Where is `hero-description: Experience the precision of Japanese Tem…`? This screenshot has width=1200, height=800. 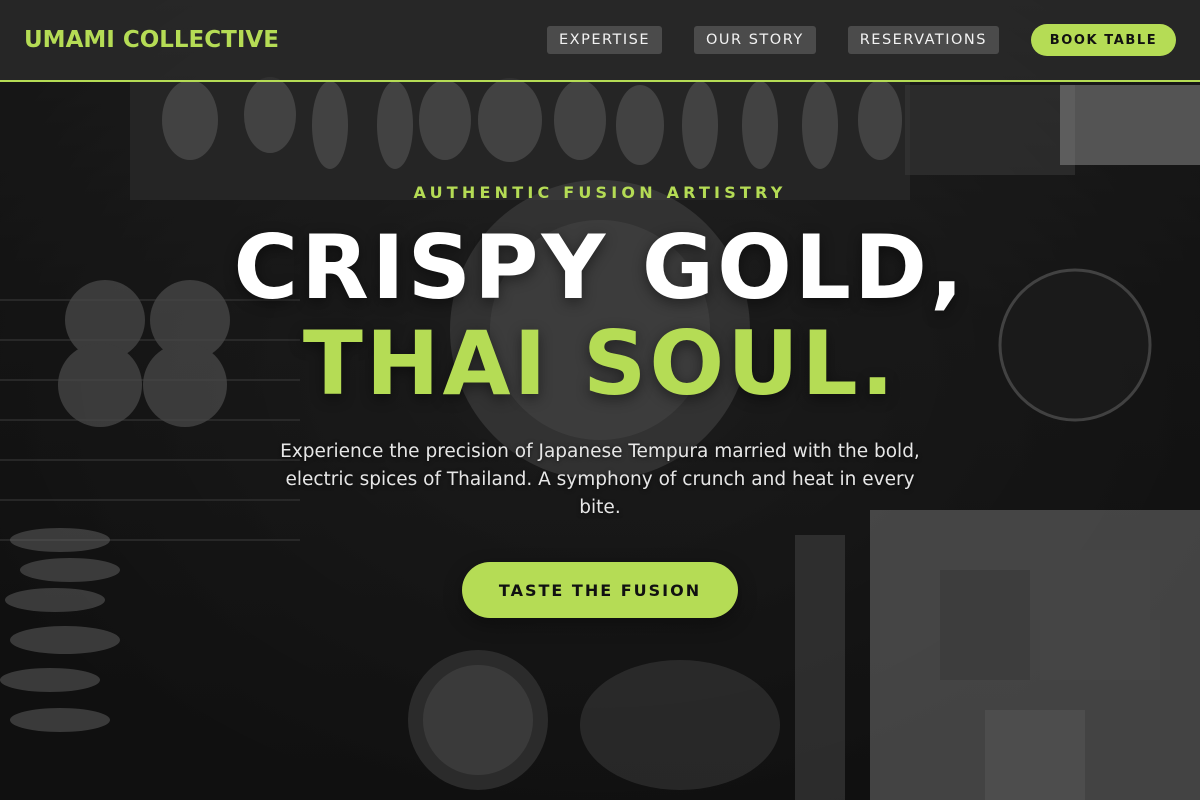 hero-description: Experience the precision of Japanese Tem… is located at coordinates (600, 479).